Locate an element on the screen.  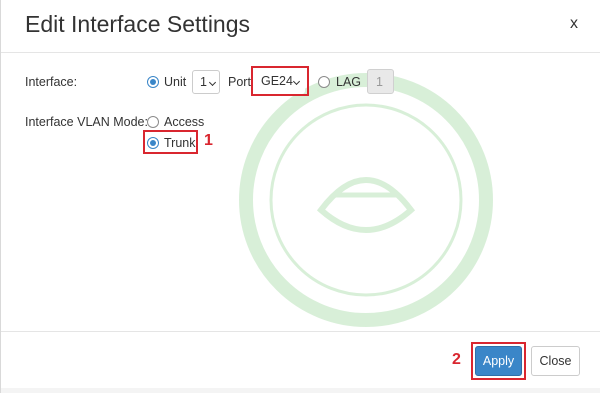
close-button: Close is located at coordinates (555, 361).